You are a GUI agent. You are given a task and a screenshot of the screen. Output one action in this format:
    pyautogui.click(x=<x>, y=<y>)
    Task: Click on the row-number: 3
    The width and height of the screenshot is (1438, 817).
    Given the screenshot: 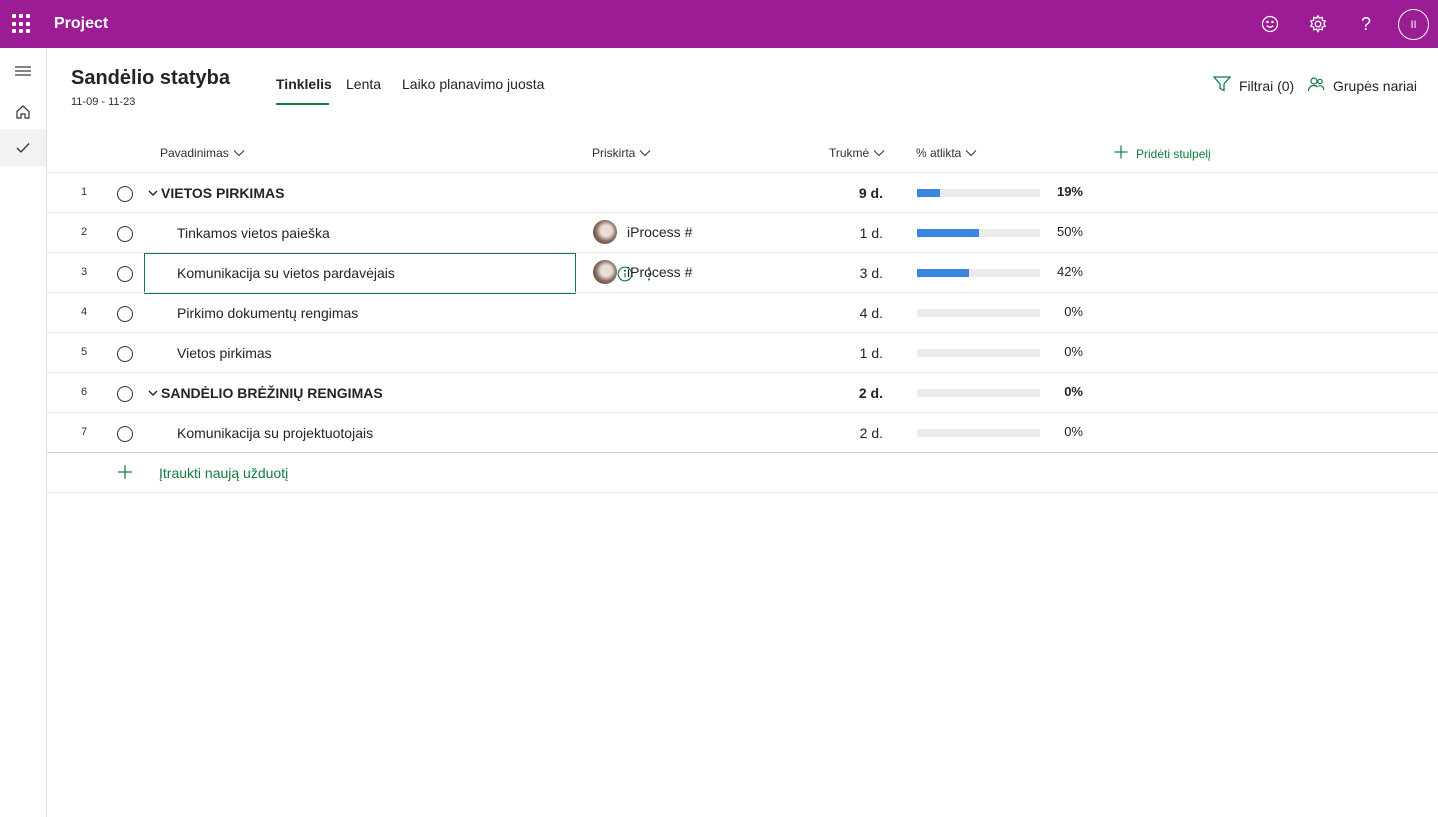 What is the action you would take?
    pyautogui.click(x=84, y=272)
    